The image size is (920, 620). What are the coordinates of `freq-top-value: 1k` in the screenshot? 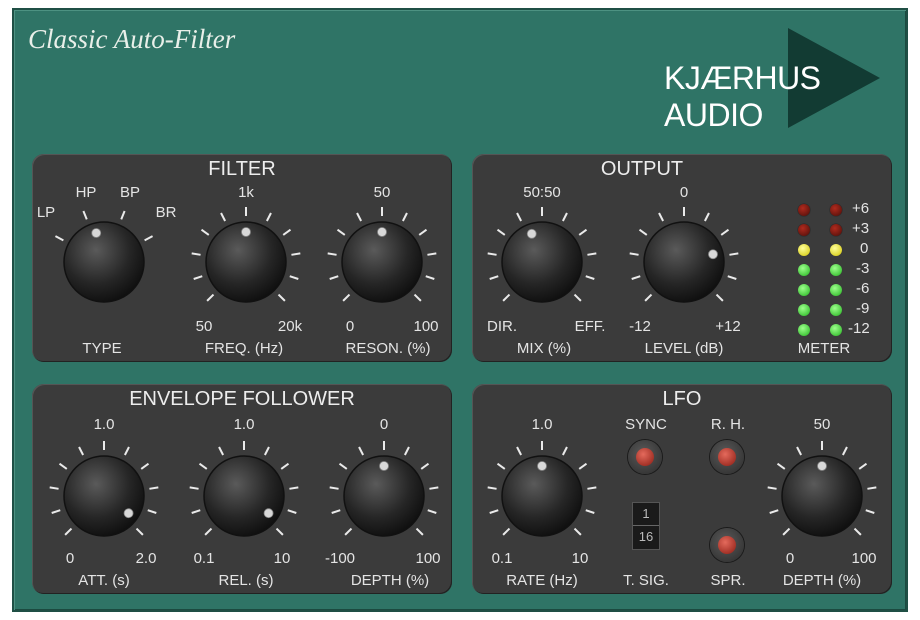 It's located at (246, 192).